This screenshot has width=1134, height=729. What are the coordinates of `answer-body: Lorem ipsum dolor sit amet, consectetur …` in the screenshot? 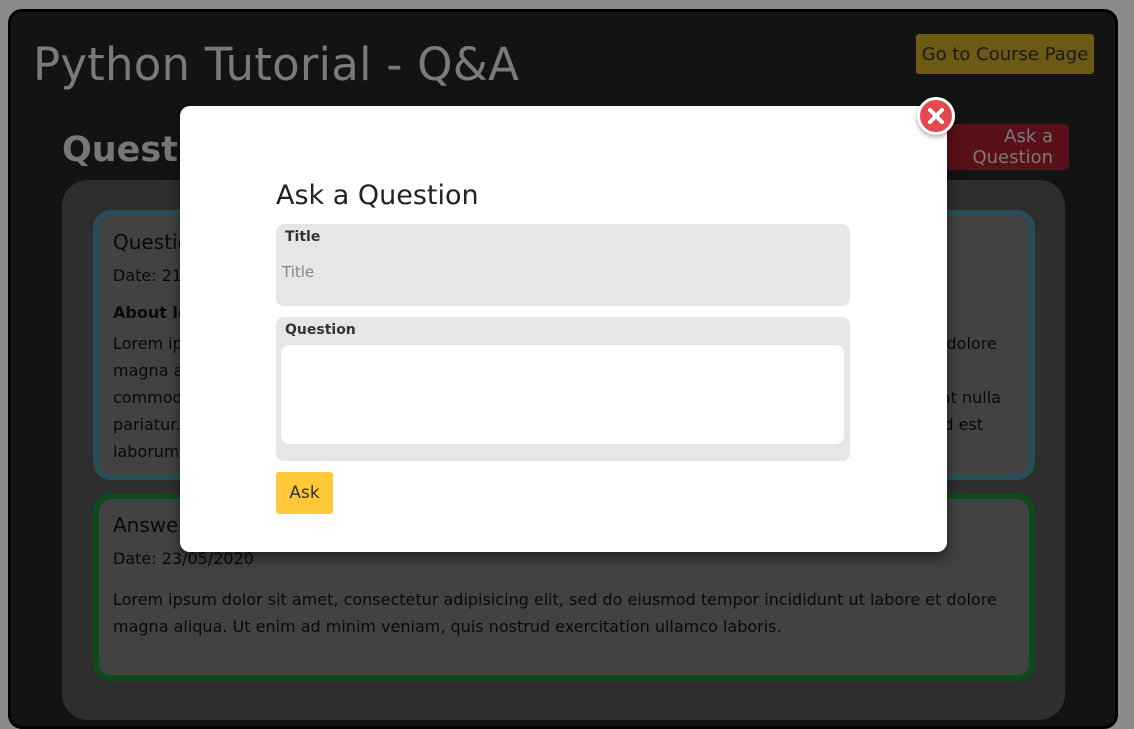 It's located at (555, 613).